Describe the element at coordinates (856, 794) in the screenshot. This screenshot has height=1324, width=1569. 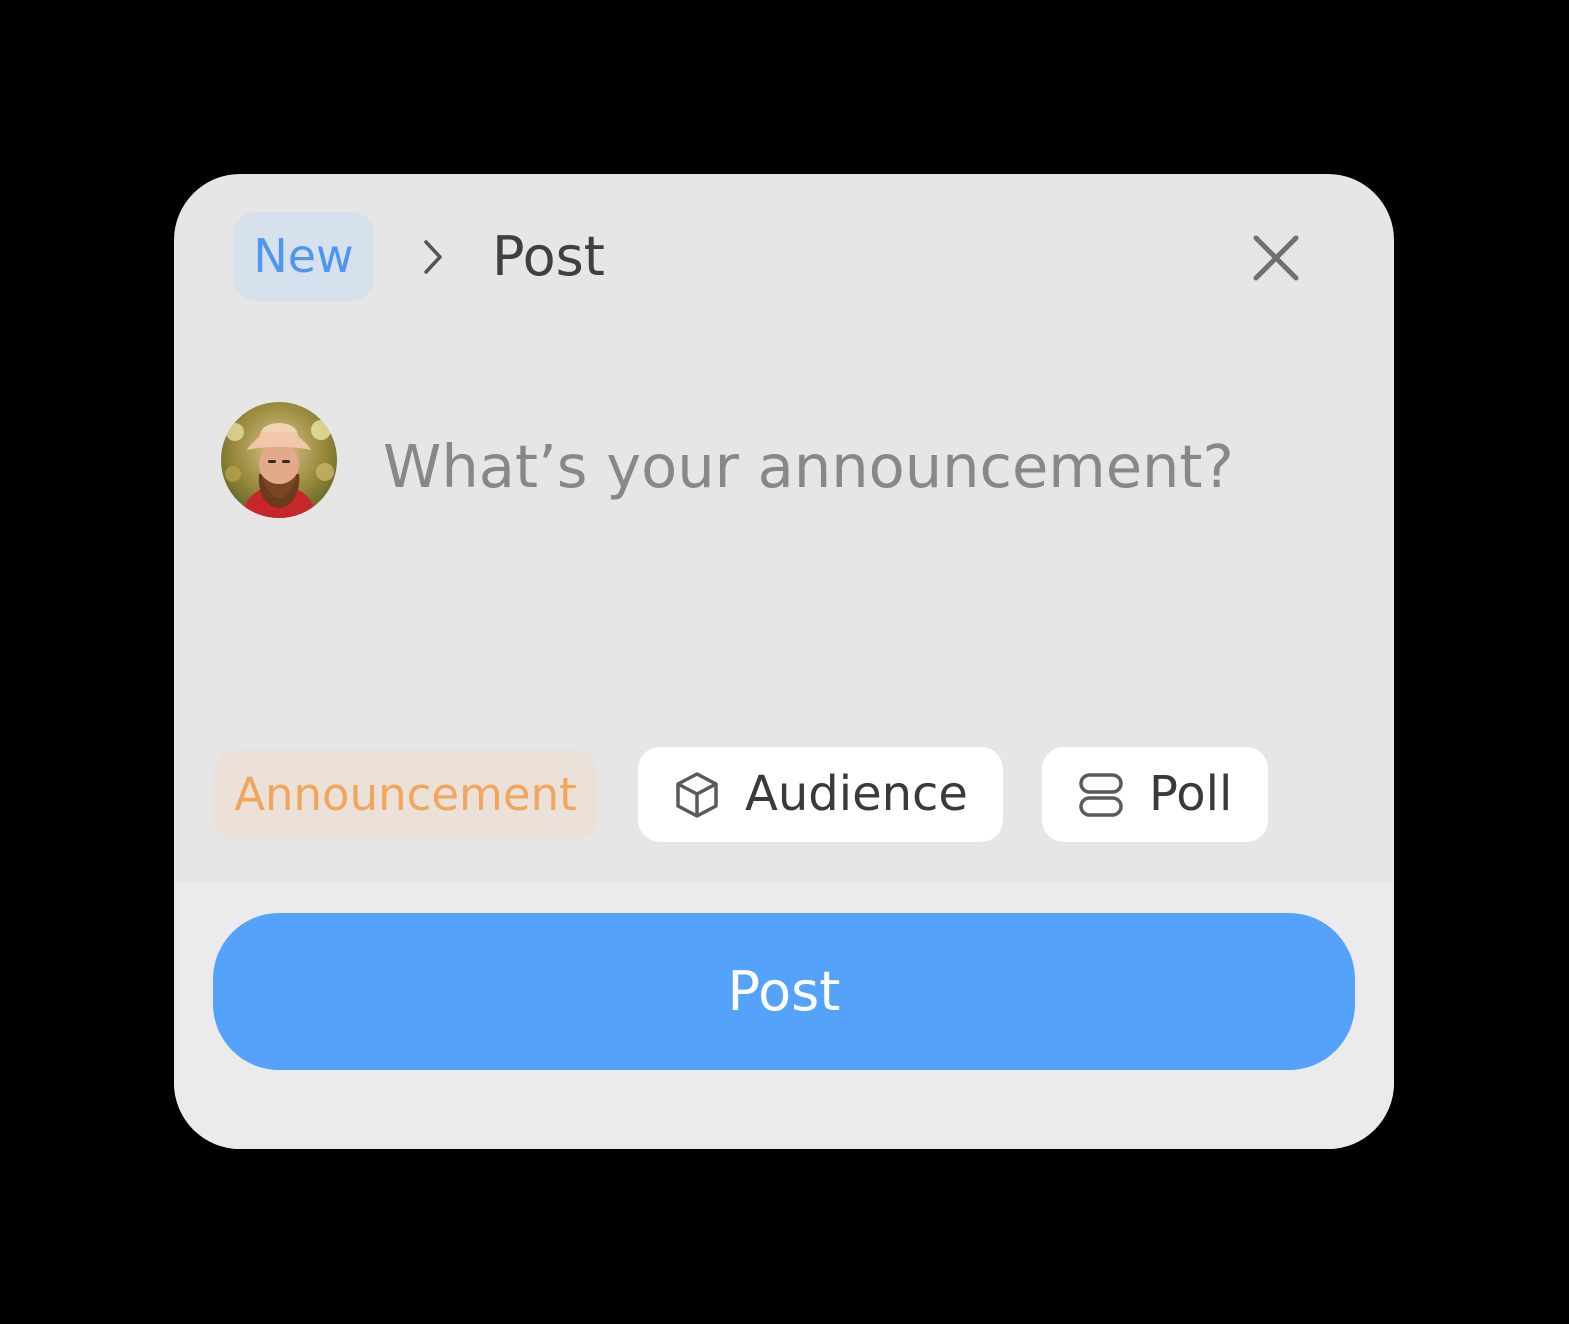
I see `audience-label: Audience` at that location.